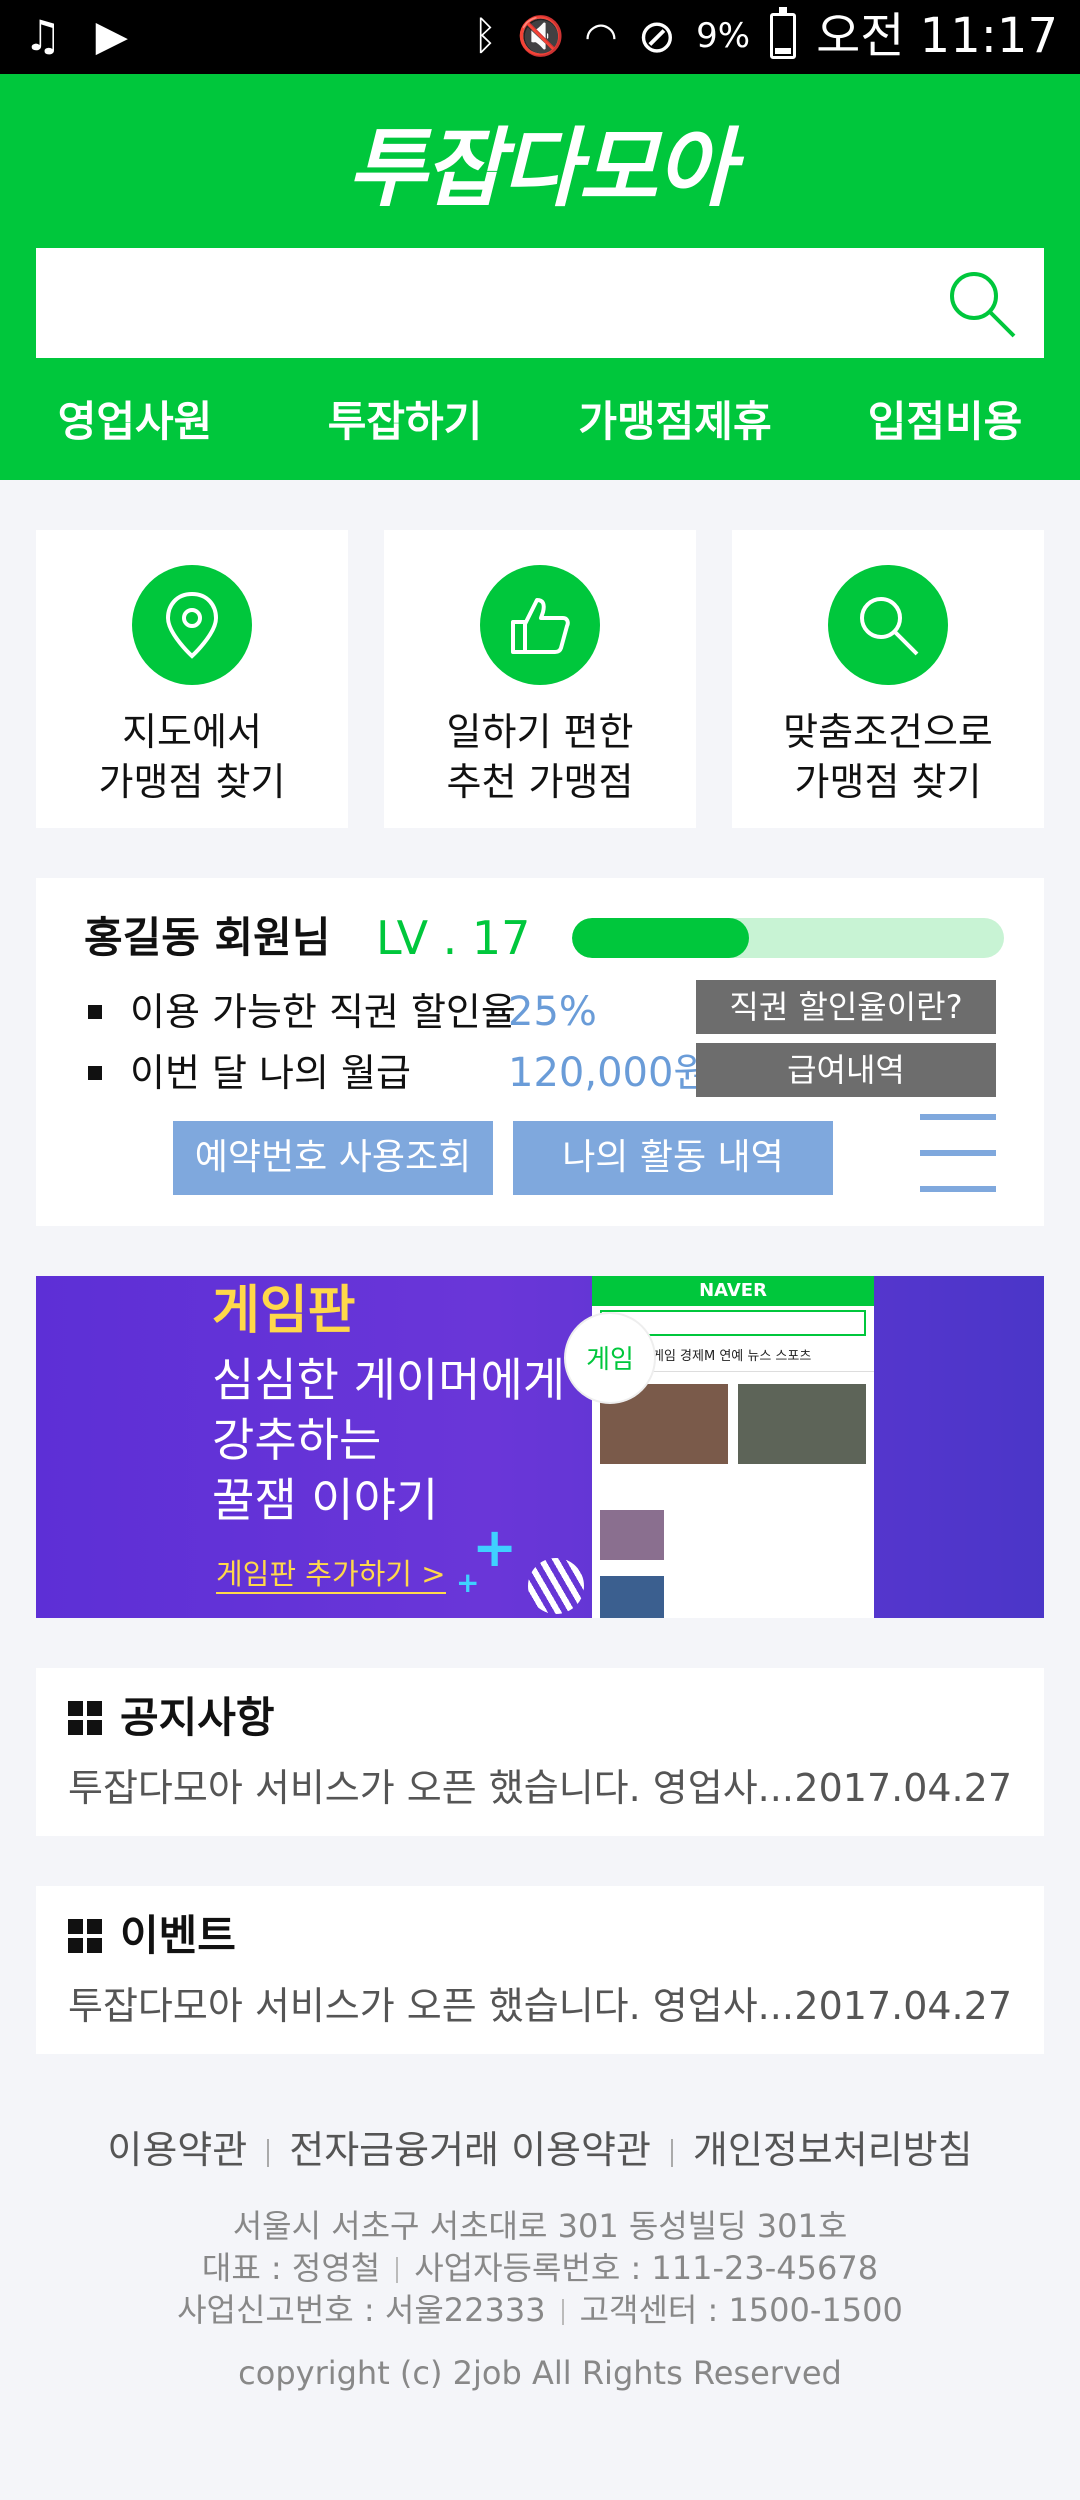  I want to click on plus-decoration-icon: +, so click(468, 1582).